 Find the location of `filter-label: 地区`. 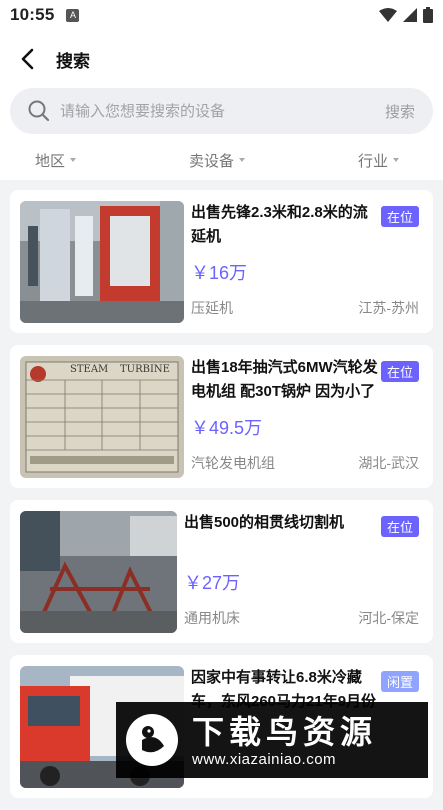

filter-label: 地区 is located at coordinates (50, 161).